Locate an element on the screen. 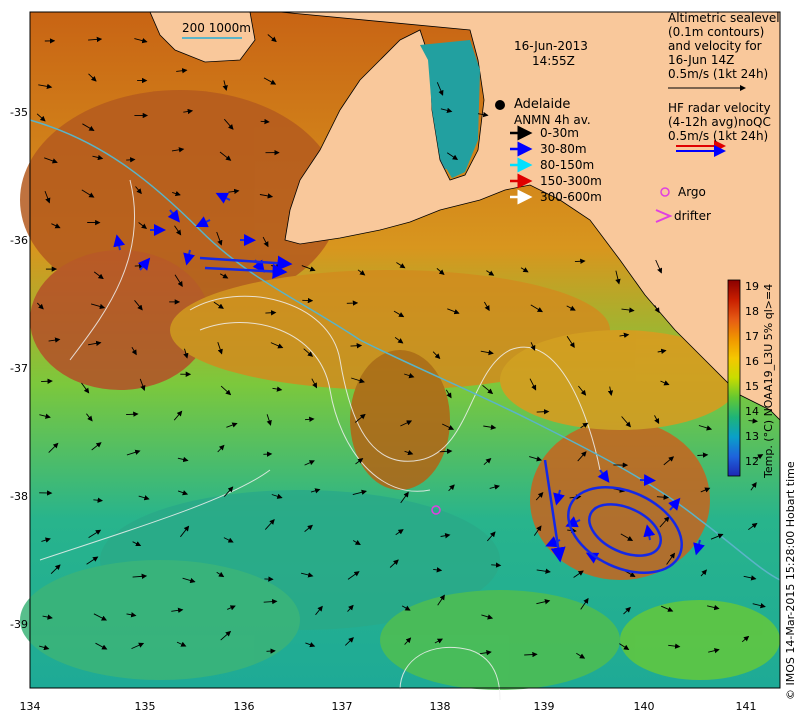 The width and height of the screenshot is (800, 720). altimetry-legend-line: (0.1m contours) is located at coordinates (716, 32).